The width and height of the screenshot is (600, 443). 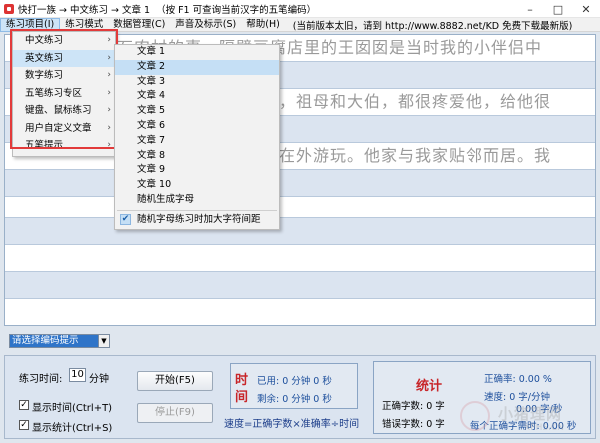 I want to click on watermark: 小猪理网 XPHS.CN, so click(x=525, y=417).